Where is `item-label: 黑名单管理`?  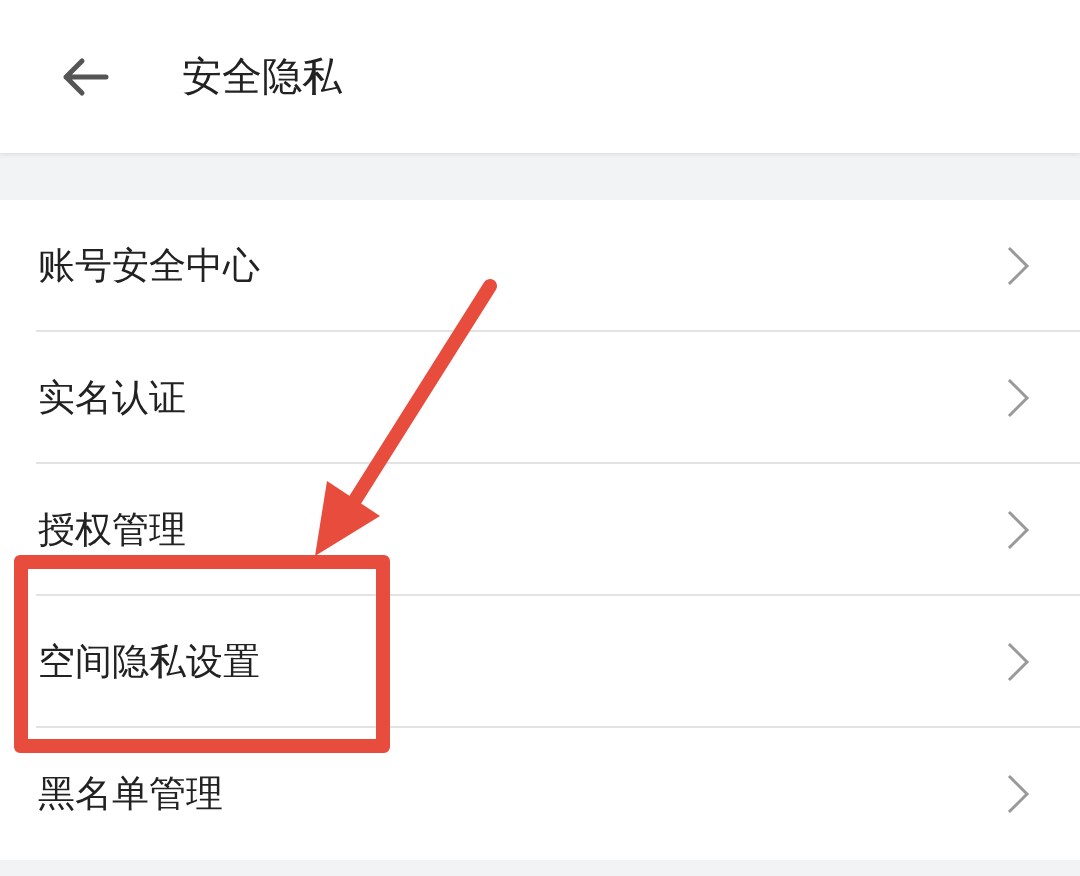
item-label: 黑名单管理 is located at coordinates (130, 794).